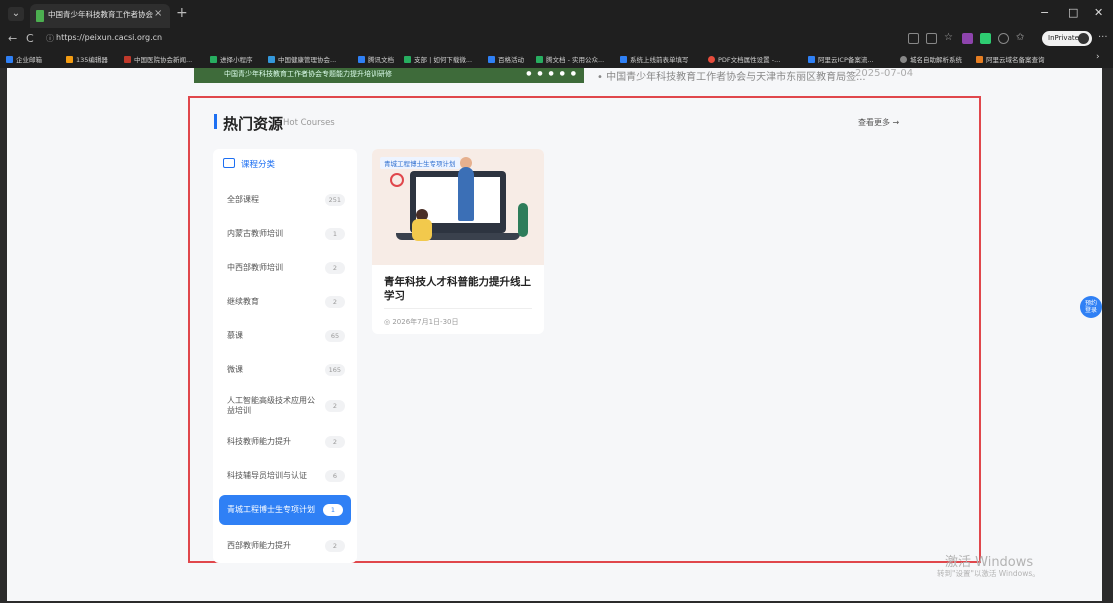 This screenshot has height=603, width=1113. I want to click on back-icon: ←, so click(12, 38).